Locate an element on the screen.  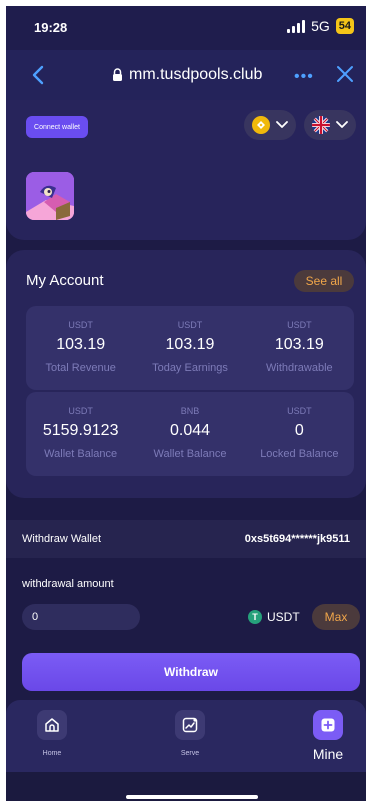
home-indicator is located at coordinates (192, 797).